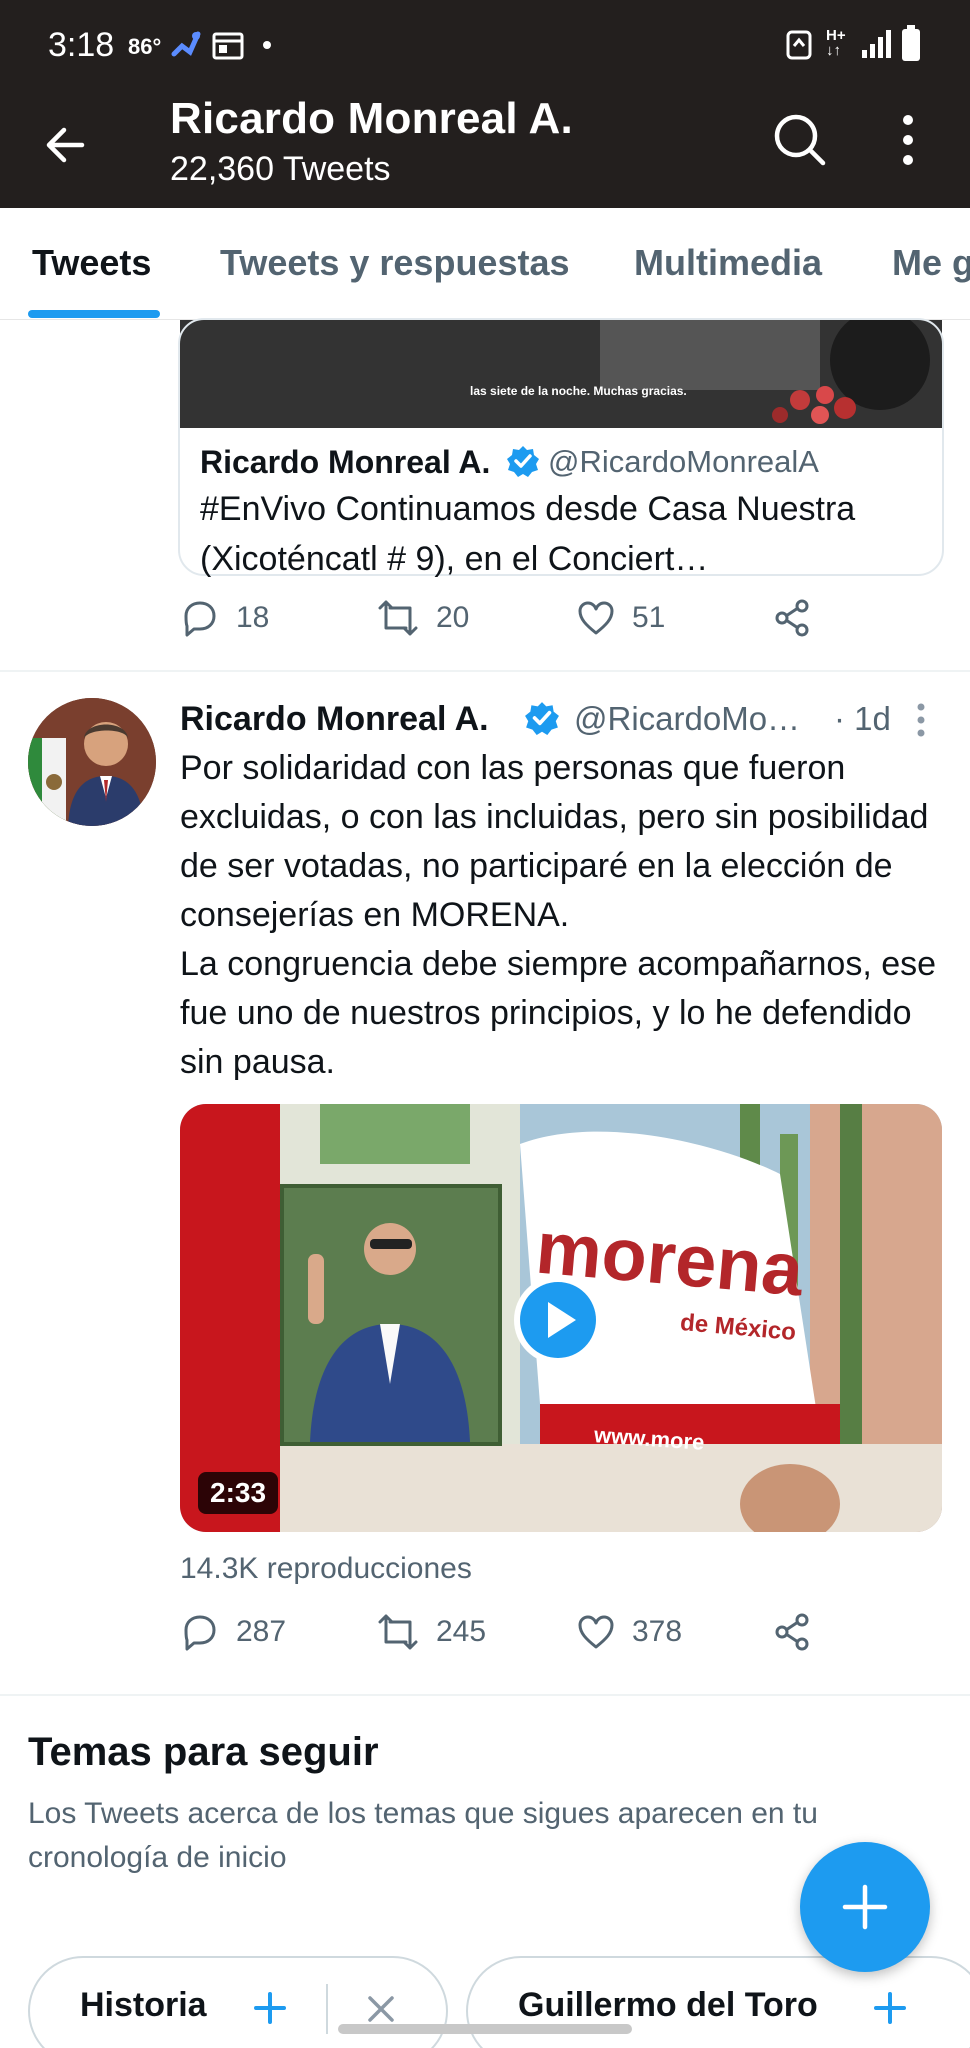 This screenshot has height=2048, width=970. What do you see at coordinates (228, 46) in the screenshot?
I see `calendar-icon` at bounding box center [228, 46].